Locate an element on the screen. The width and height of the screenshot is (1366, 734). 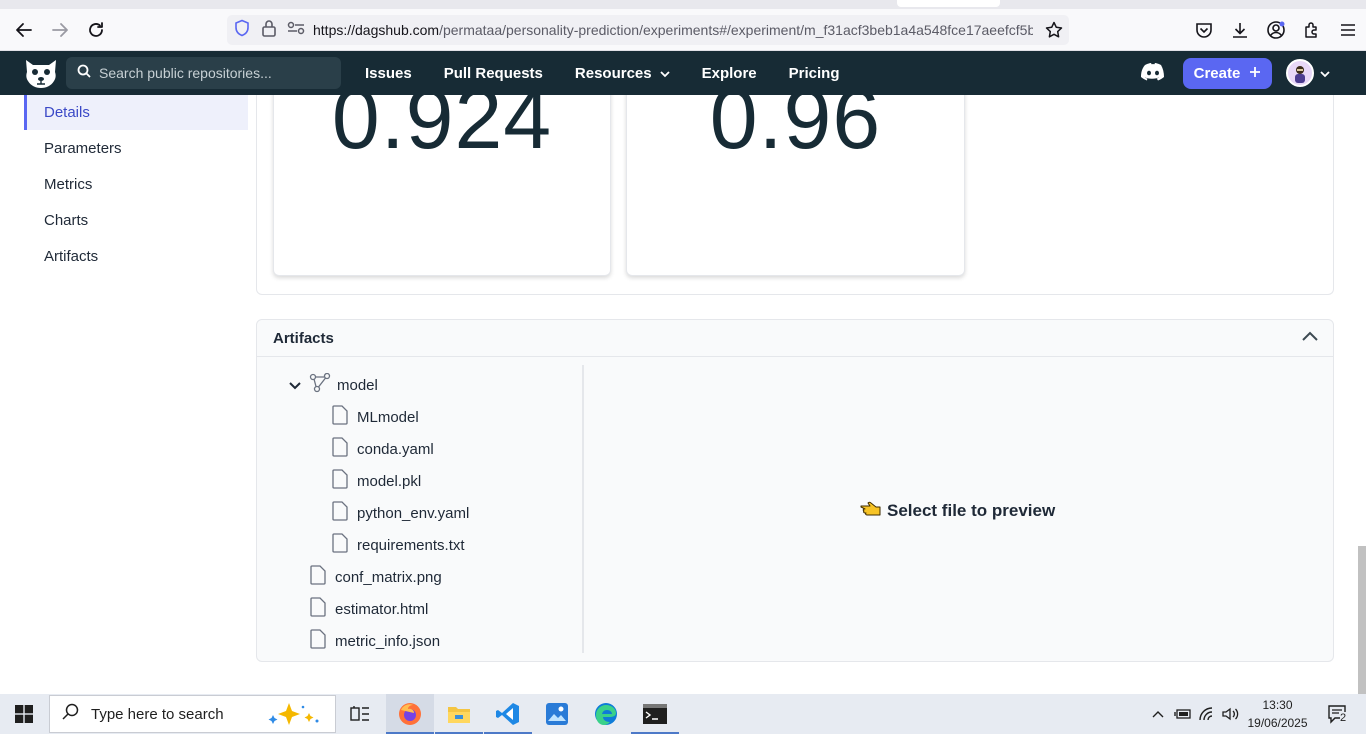
side-nav-details: Details is located at coordinates (136, 112).